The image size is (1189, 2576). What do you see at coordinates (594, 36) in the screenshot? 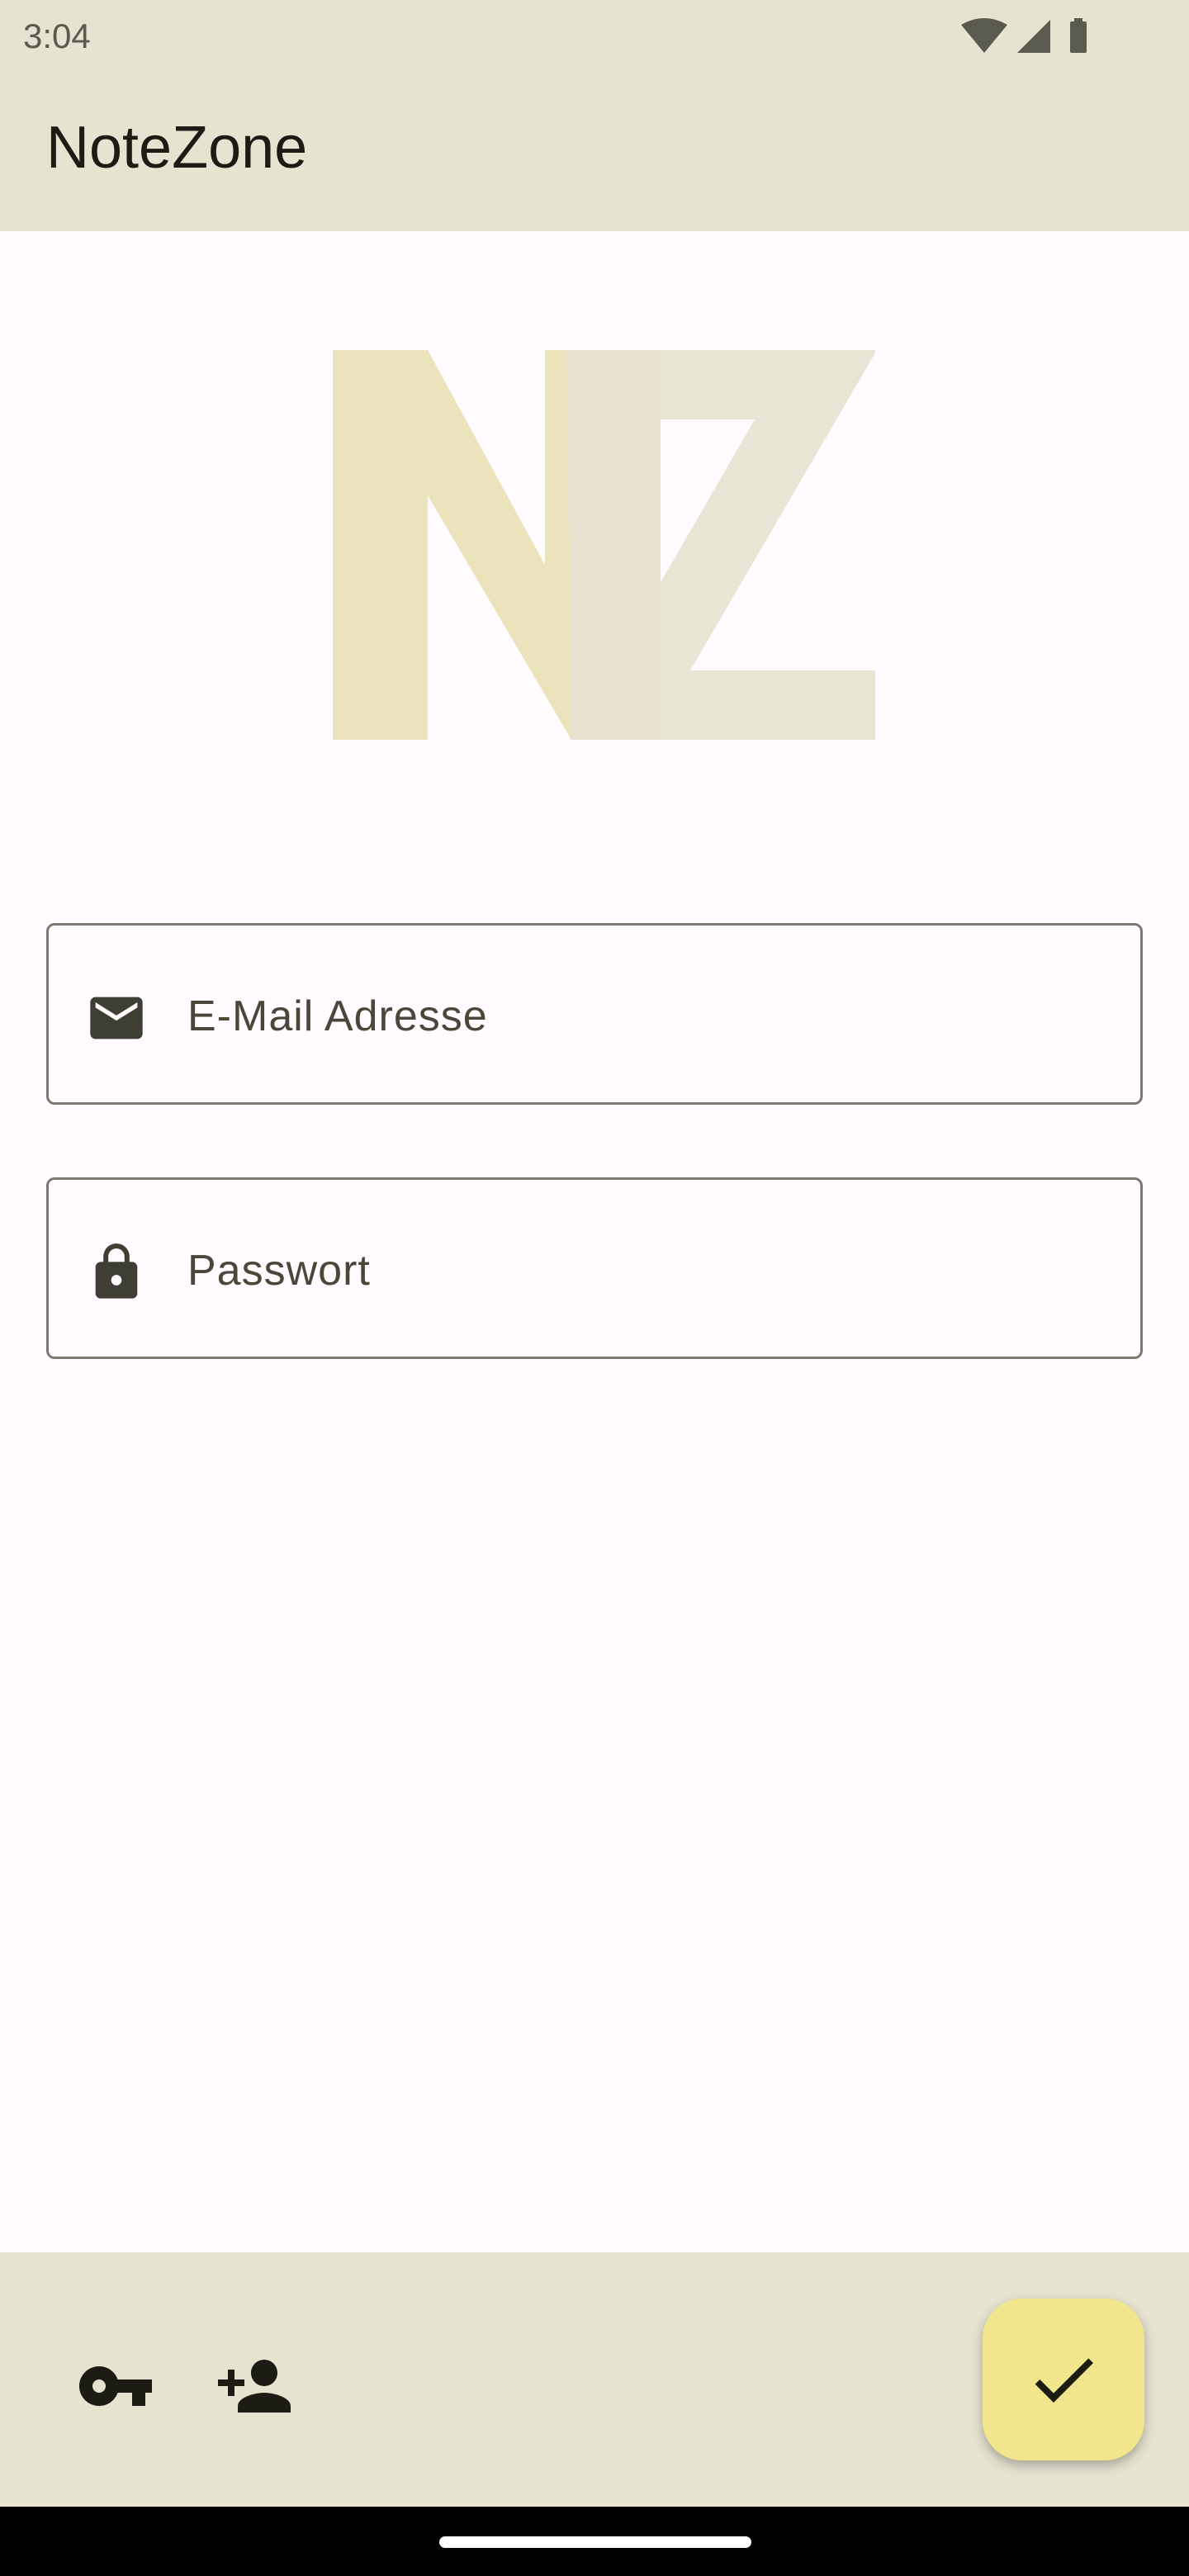
I see `status-bar: 3:04` at bounding box center [594, 36].